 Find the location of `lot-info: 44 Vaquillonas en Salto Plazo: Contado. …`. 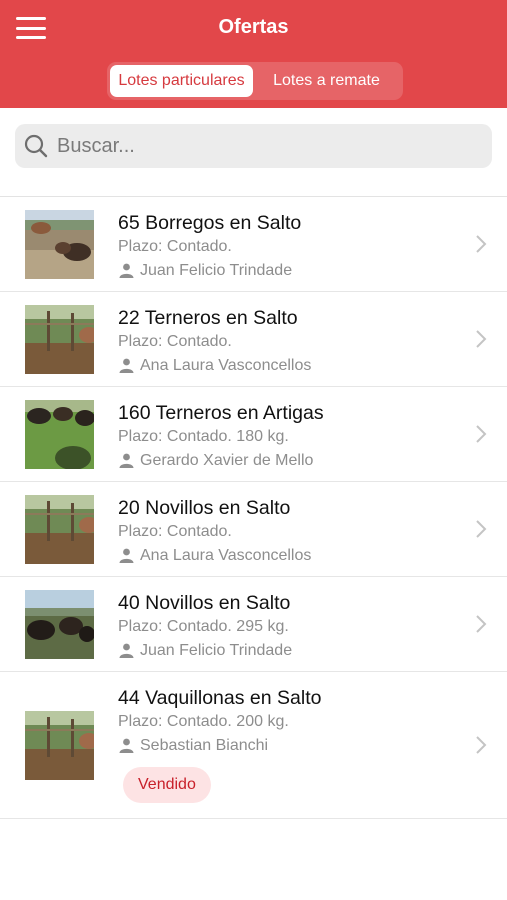

lot-info: 44 Vaquillonas en Salto Plazo: Contado. … is located at coordinates (292, 744).